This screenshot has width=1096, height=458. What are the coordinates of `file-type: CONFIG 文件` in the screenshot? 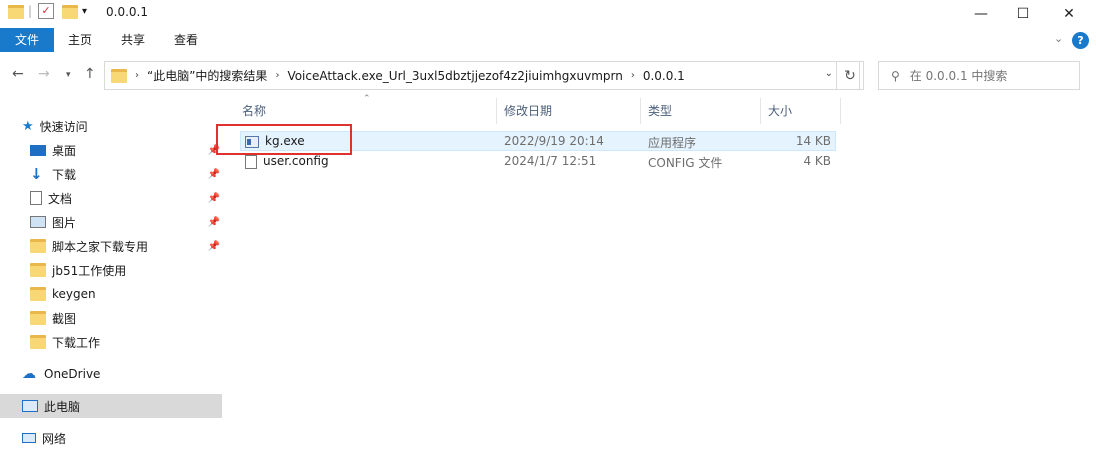 It's located at (685, 163).